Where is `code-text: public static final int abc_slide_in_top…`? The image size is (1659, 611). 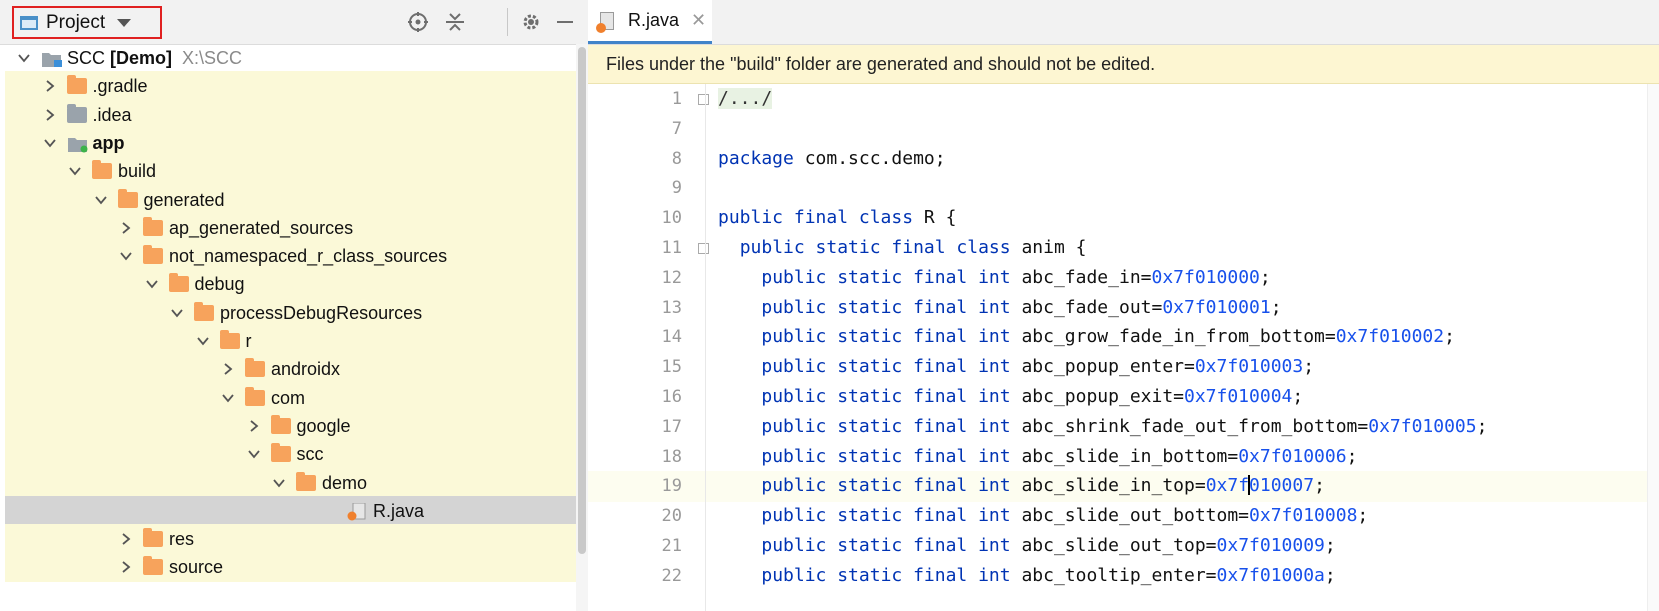 code-text: public static final int abc_slide_in_top… is located at coordinates (1043, 486).